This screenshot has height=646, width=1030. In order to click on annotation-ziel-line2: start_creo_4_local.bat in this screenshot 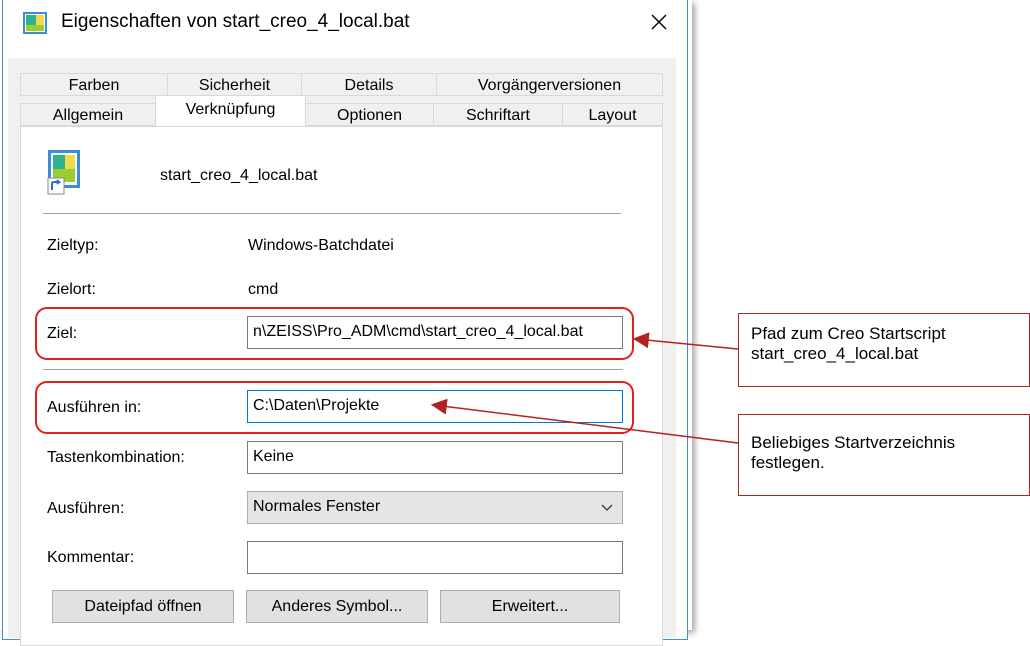, I will do `click(835, 353)`.